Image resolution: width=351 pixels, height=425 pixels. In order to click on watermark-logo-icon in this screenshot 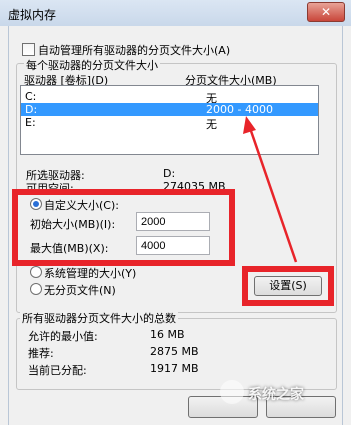, I will do `click(232, 392)`.